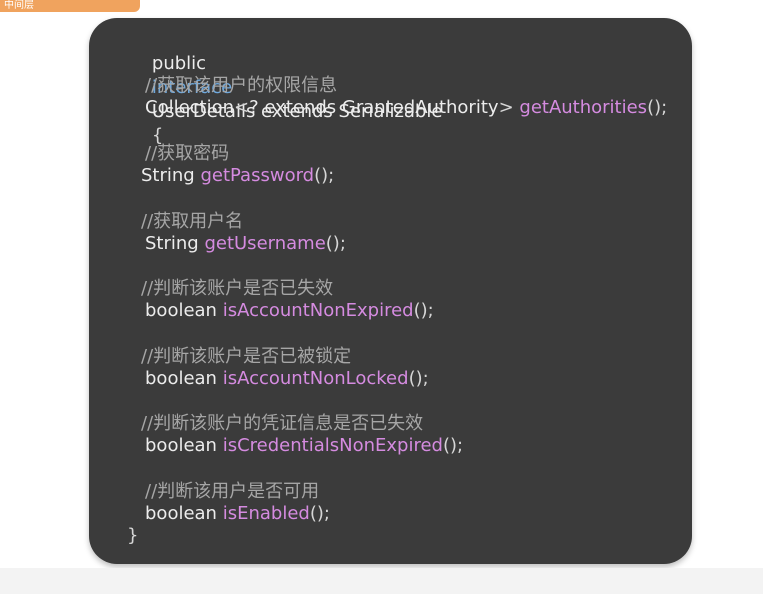 The width and height of the screenshot is (763, 594). What do you see at coordinates (315, 378) in the screenshot?
I see `method-name: isAccountNonLocked` at bounding box center [315, 378].